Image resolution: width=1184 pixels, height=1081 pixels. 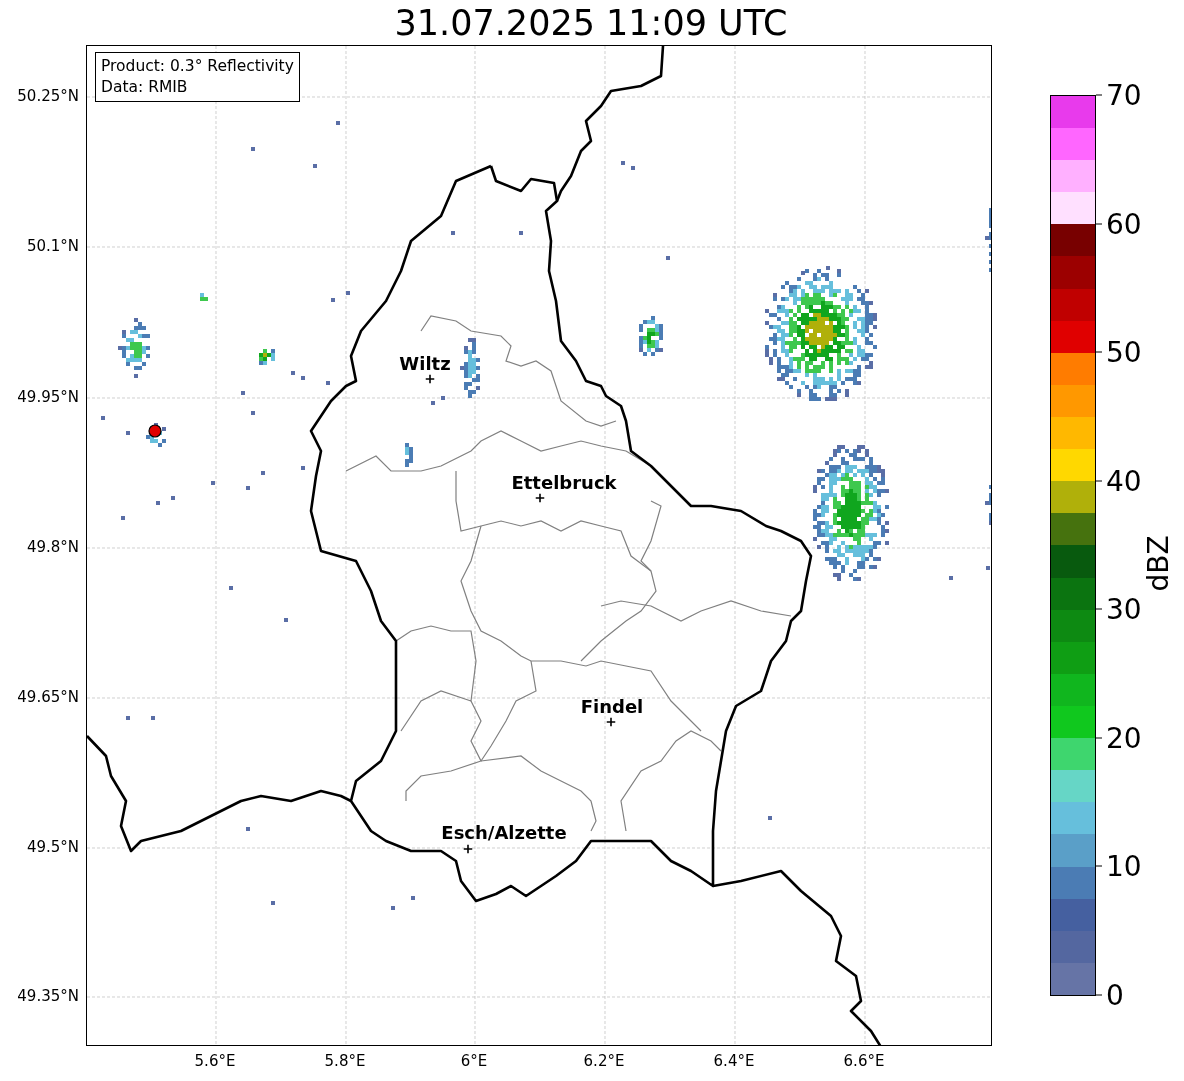 What do you see at coordinates (48, 397) in the screenshot?
I see `latitude-label: 49.95°N` at bounding box center [48, 397].